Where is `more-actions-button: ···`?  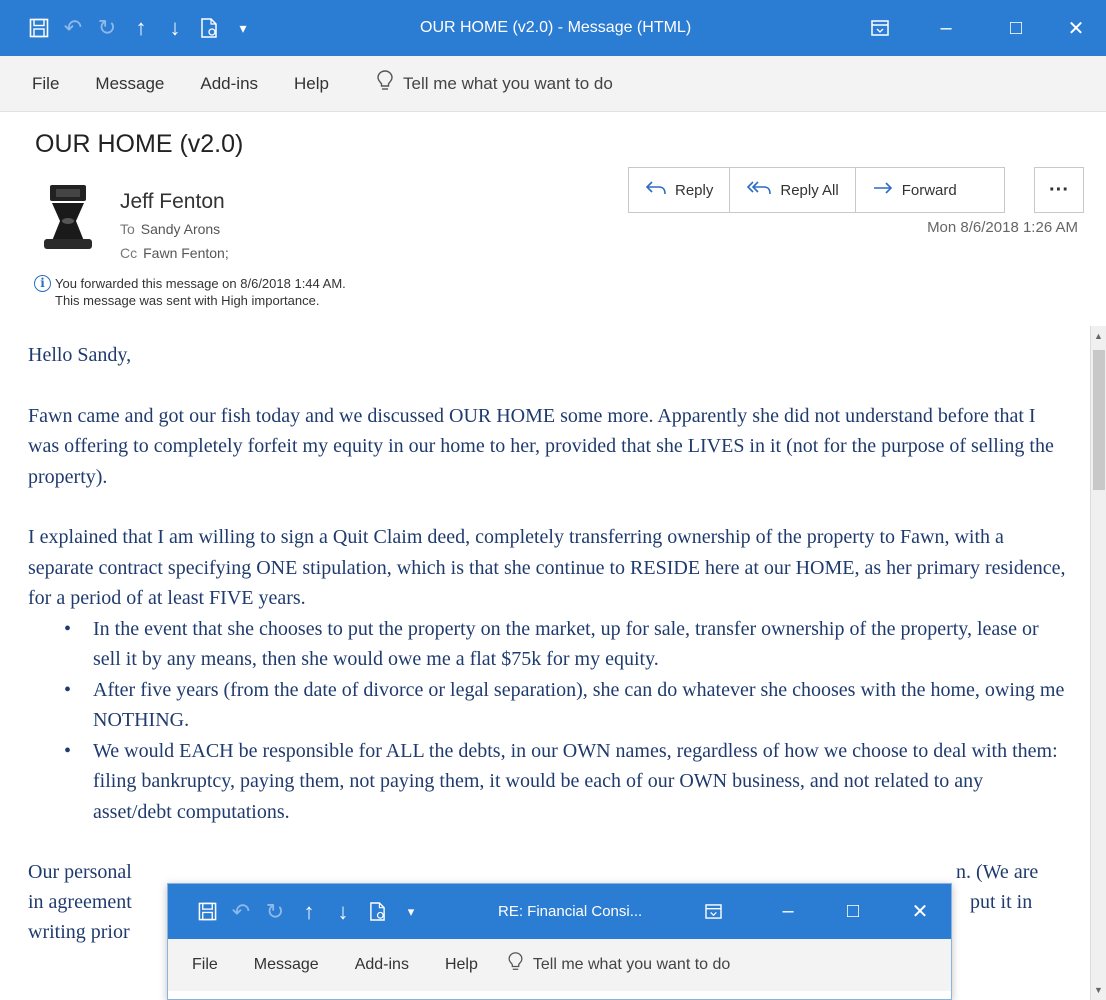 more-actions-button: ··· is located at coordinates (1059, 190).